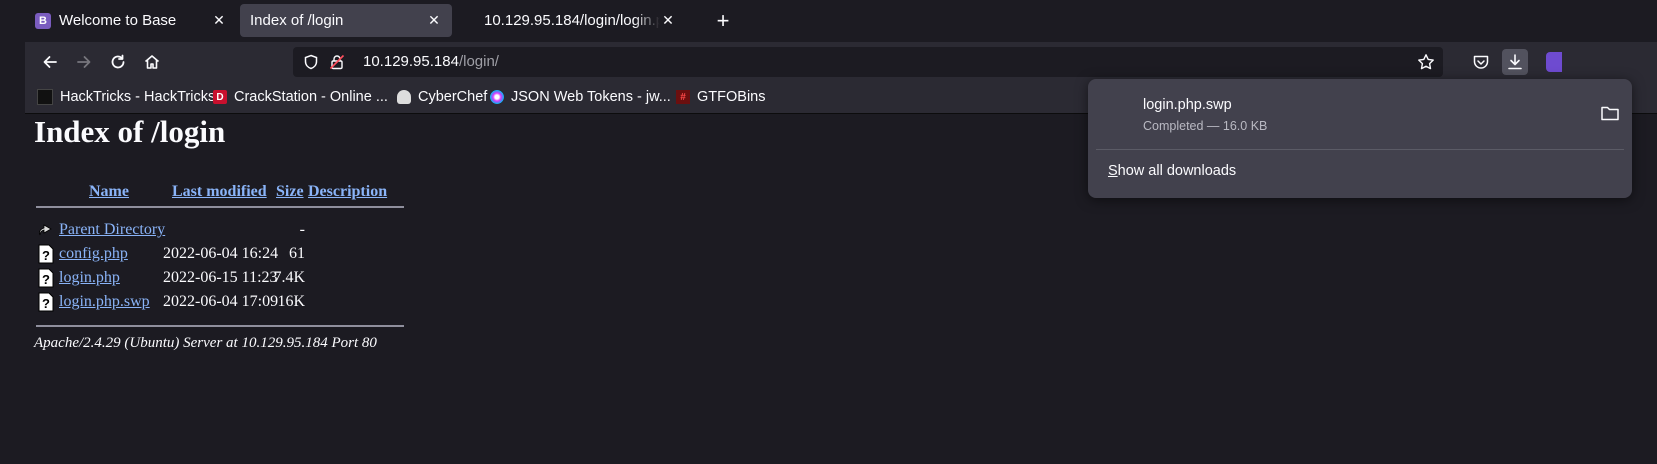 This screenshot has width=1657, height=464. What do you see at coordinates (868, 62) in the screenshot?
I see `url-bar: 10.129.95.184/login/` at bounding box center [868, 62].